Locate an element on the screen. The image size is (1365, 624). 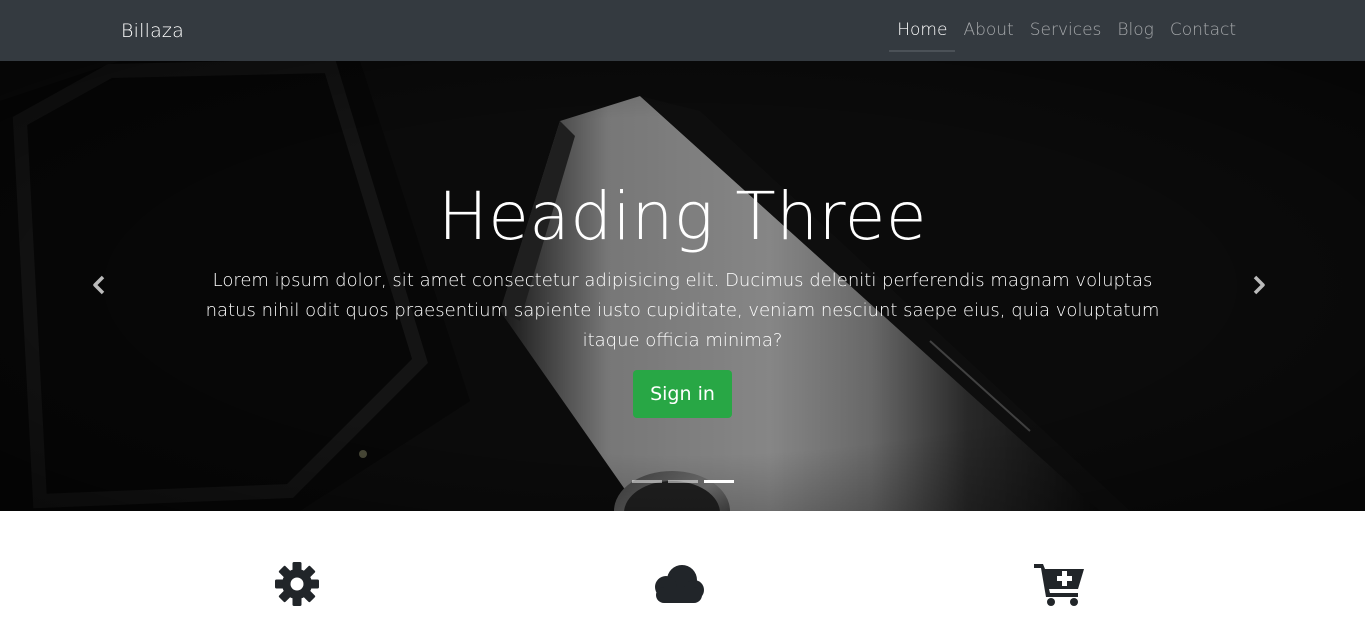
carousel-prev-button is located at coordinates (99, 285).